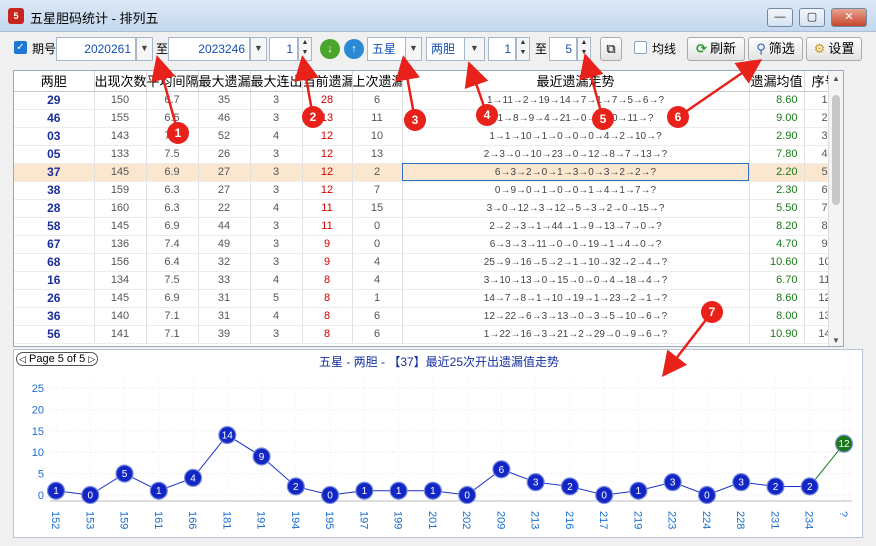 The image size is (876, 546). I want to click on position-select: 五星, so click(387, 49).